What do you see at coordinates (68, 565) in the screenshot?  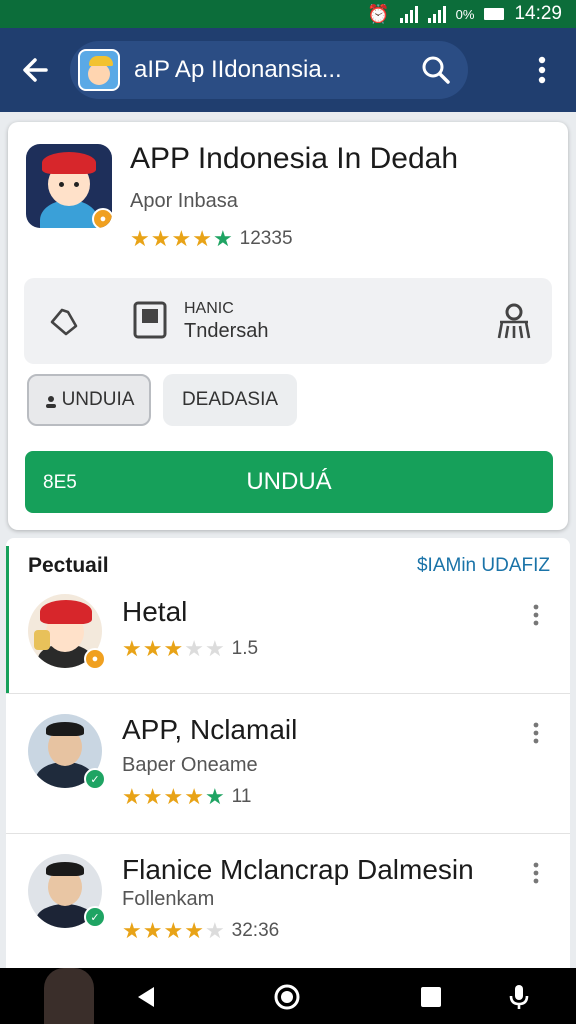 I see `section-heading: Pectuail` at bounding box center [68, 565].